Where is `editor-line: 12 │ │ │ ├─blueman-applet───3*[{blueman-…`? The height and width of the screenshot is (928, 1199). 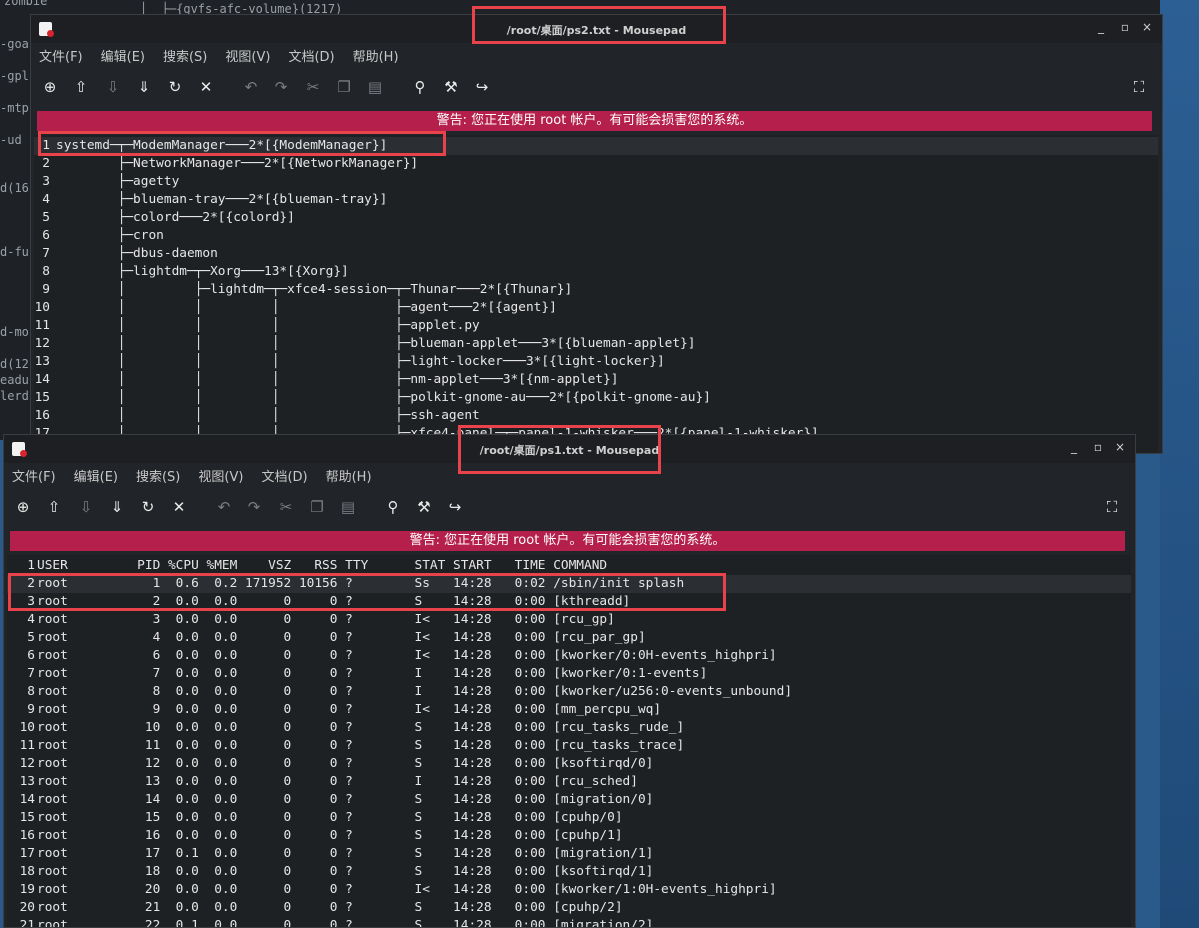 editor-line: 12 │ │ │ ├─blueman-applet───3*[{blueman-… is located at coordinates (596, 344).